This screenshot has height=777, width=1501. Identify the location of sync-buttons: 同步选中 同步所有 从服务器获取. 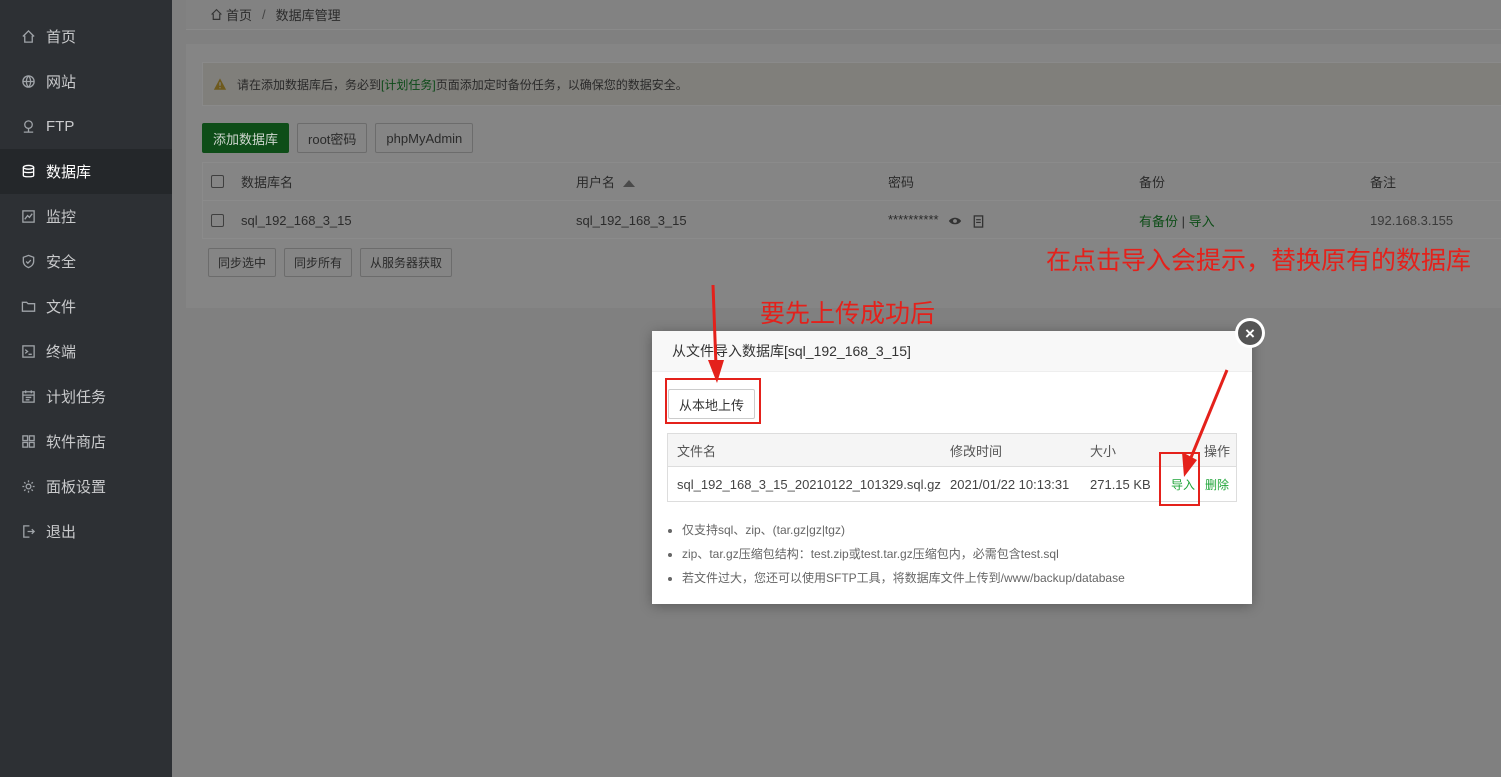
(330, 262).